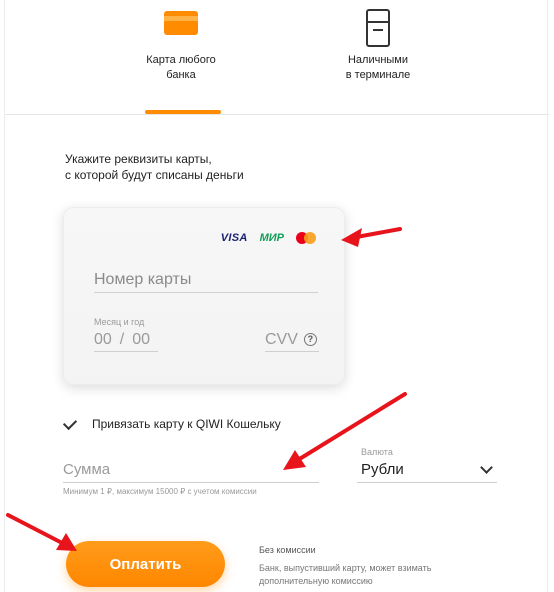  I want to click on mastercard-icon, so click(306, 238).